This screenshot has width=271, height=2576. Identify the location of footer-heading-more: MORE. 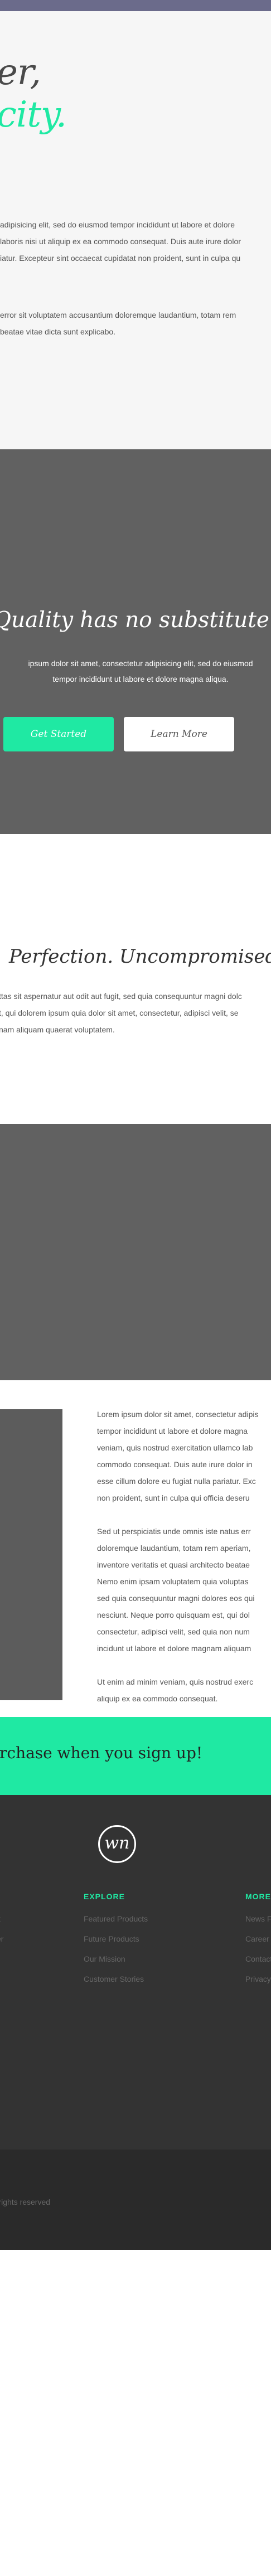
(258, 1897).